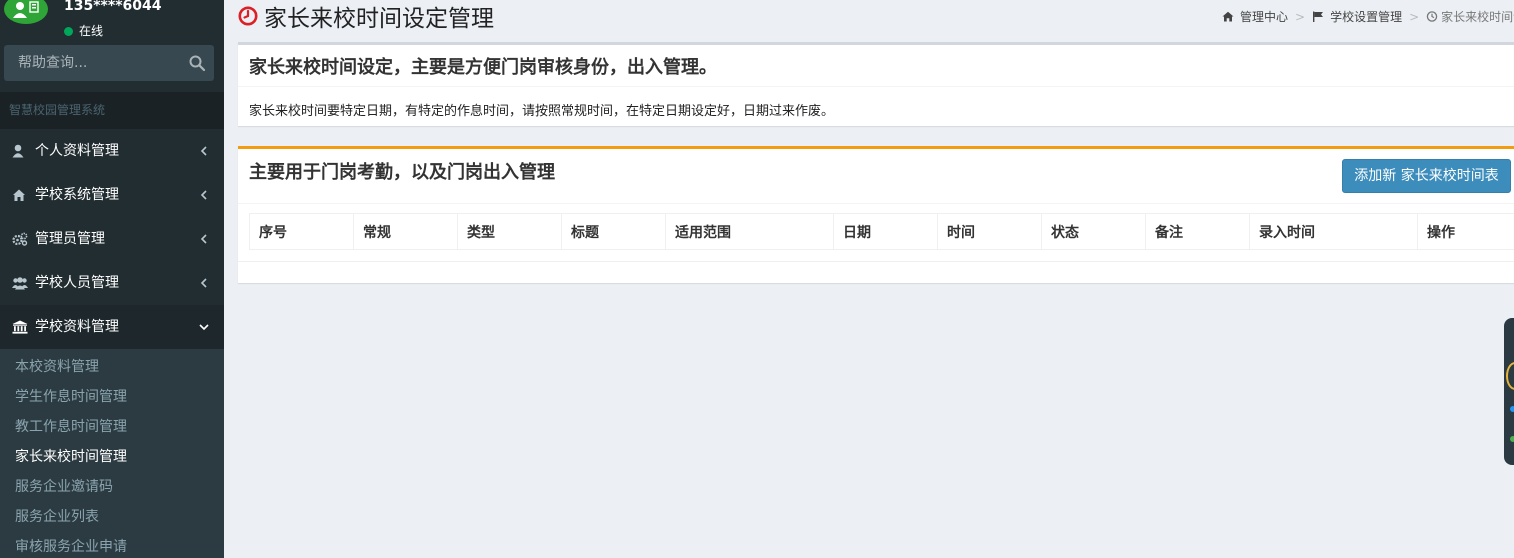 The image size is (1514, 558). Describe the element at coordinates (71, 396) in the screenshot. I see `submenu-item-student-schedule: 学生作息时间管理` at that location.